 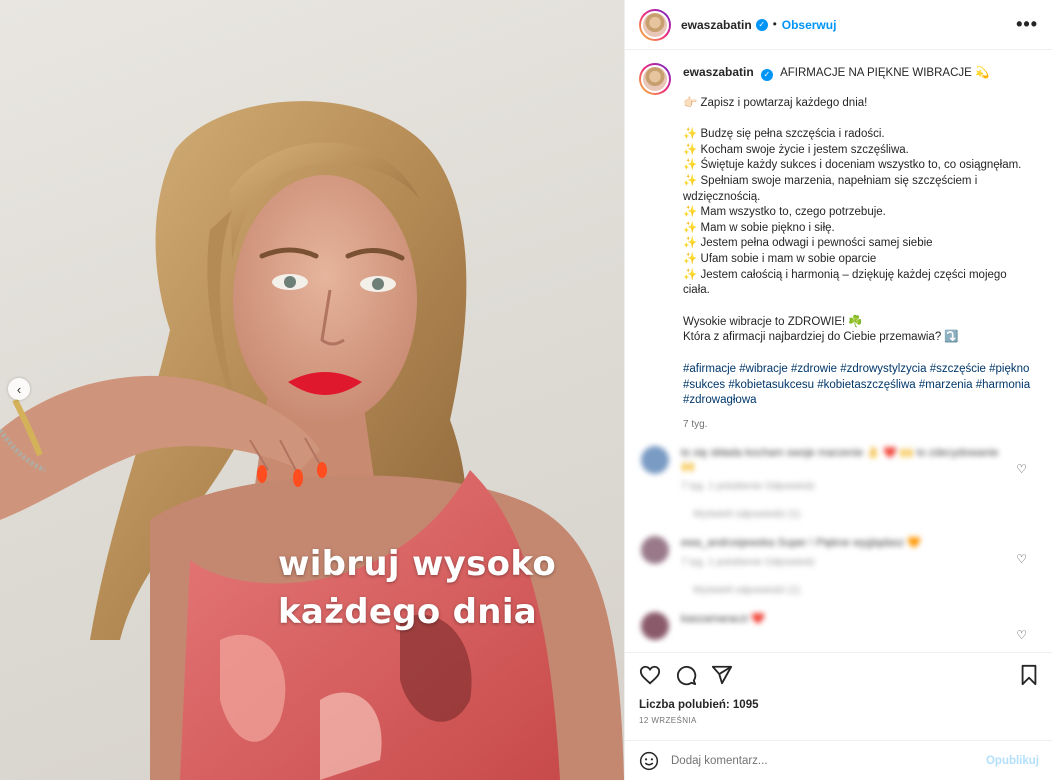 I want to click on affirmation-line: ✨ Mam wszystko to, czego potrzebuje., so click(x=784, y=212).